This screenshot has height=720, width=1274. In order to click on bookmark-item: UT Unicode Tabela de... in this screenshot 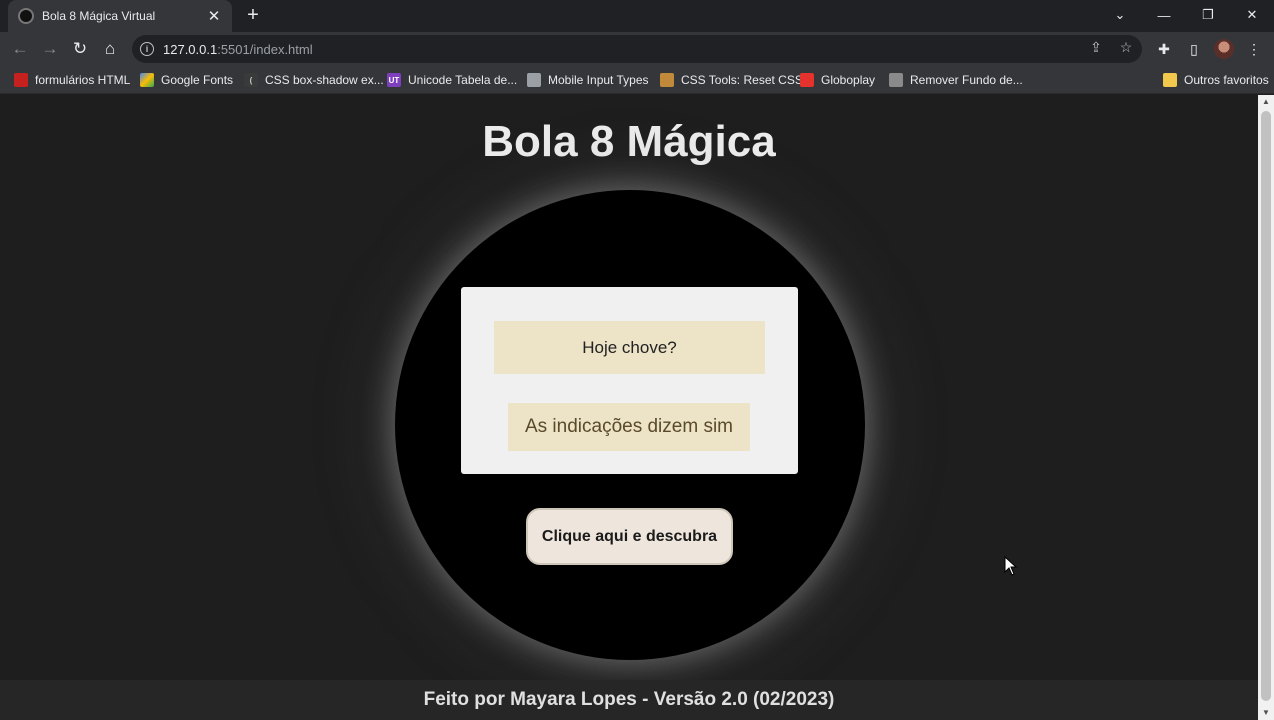, I will do `click(452, 80)`.